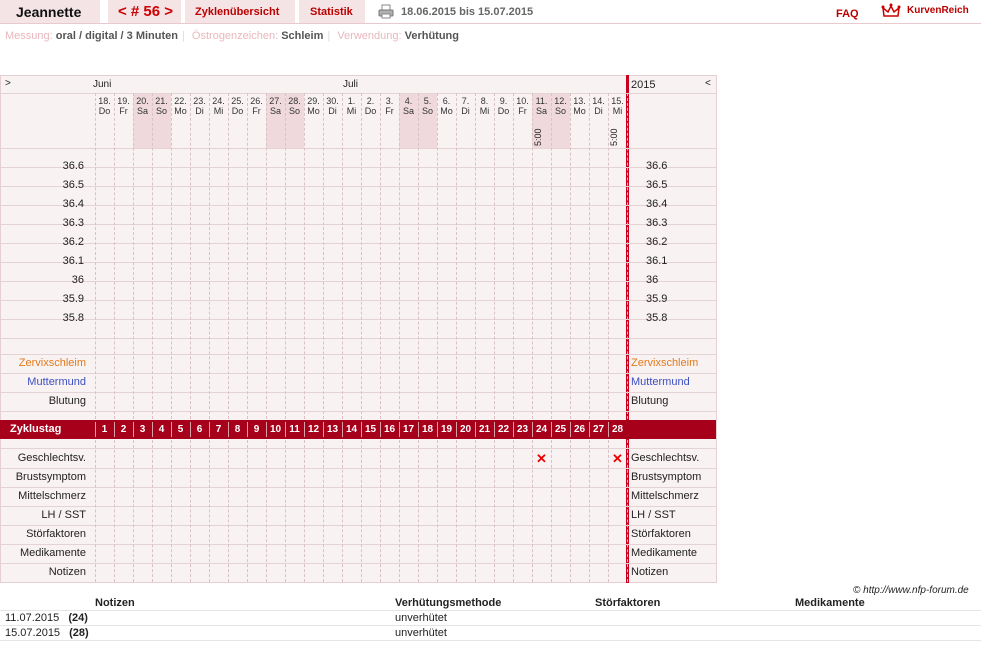 Image resolution: width=981 pixels, height=662 pixels. I want to click on day-number: 22., so click(180, 101).